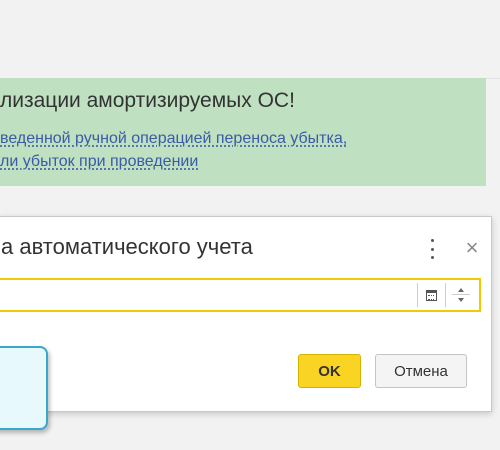 Image resolution: width=500 pixels, height=450 pixels. What do you see at coordinates (212, 295) in the screenshot?
I see `date-input` at bounding box center [212, 295].